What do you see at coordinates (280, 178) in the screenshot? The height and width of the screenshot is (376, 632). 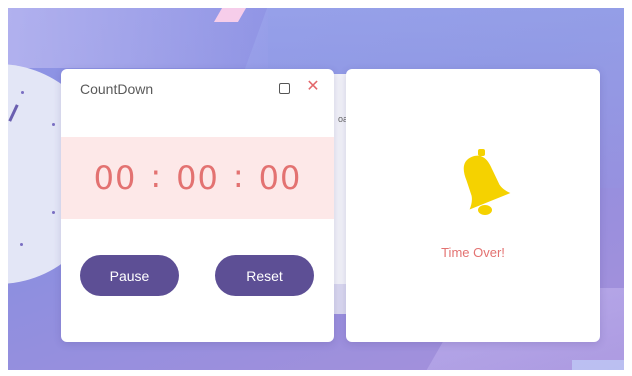 I see `timer-seconds: 00` at bounding box center [280, 178].